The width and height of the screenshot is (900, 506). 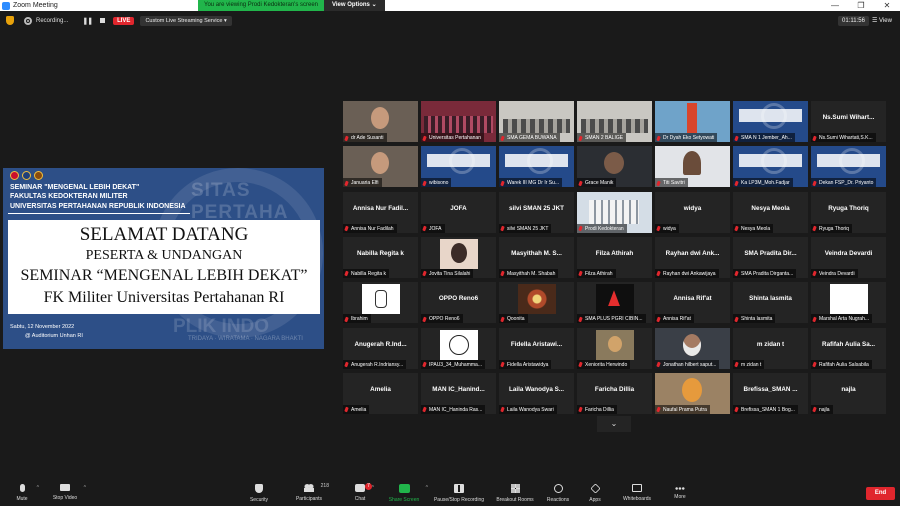 What do you see at coordinates (848, 257) in the screenshot?
I see `participant-tile: Veindra Devardi Veindra Devardi` at bounding box center [848, 257].